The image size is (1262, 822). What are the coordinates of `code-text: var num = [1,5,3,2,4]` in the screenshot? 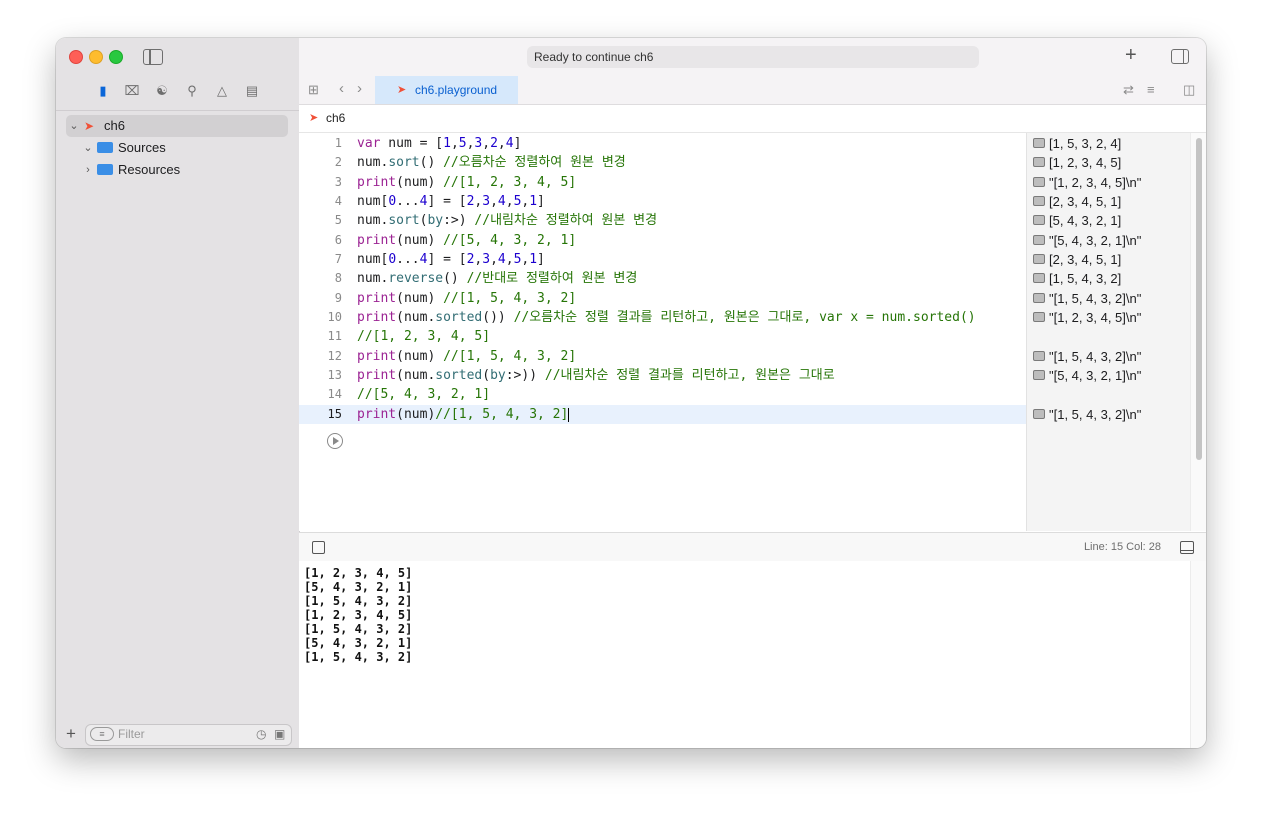 It's located at (439, 143).